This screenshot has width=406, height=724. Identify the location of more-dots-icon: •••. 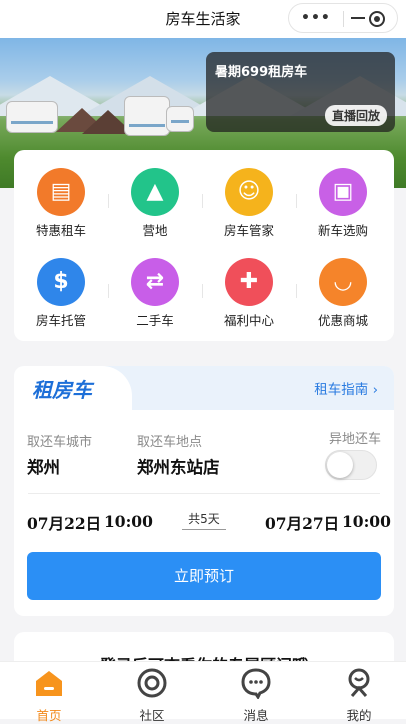
(316, 18).